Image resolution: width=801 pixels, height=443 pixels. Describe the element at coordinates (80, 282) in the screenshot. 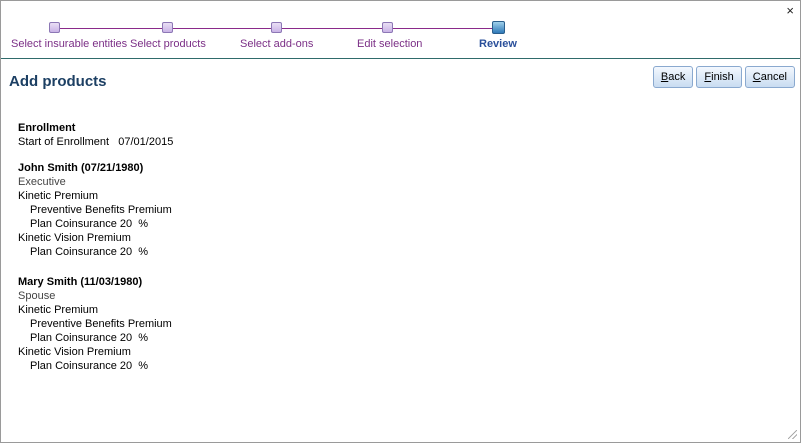

I see `member-name: Mary Smith (11/03/1980)` at that location.